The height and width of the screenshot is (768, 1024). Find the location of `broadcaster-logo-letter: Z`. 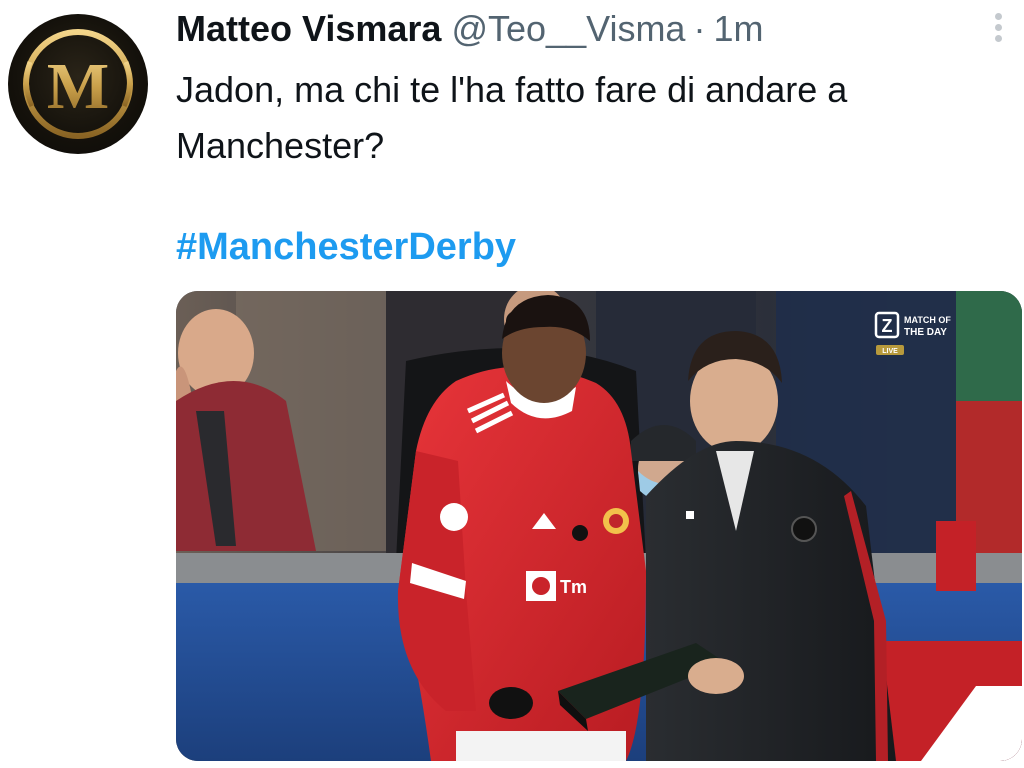

broadcaster-logo-letter: Z is located at coordinates (887, 326).